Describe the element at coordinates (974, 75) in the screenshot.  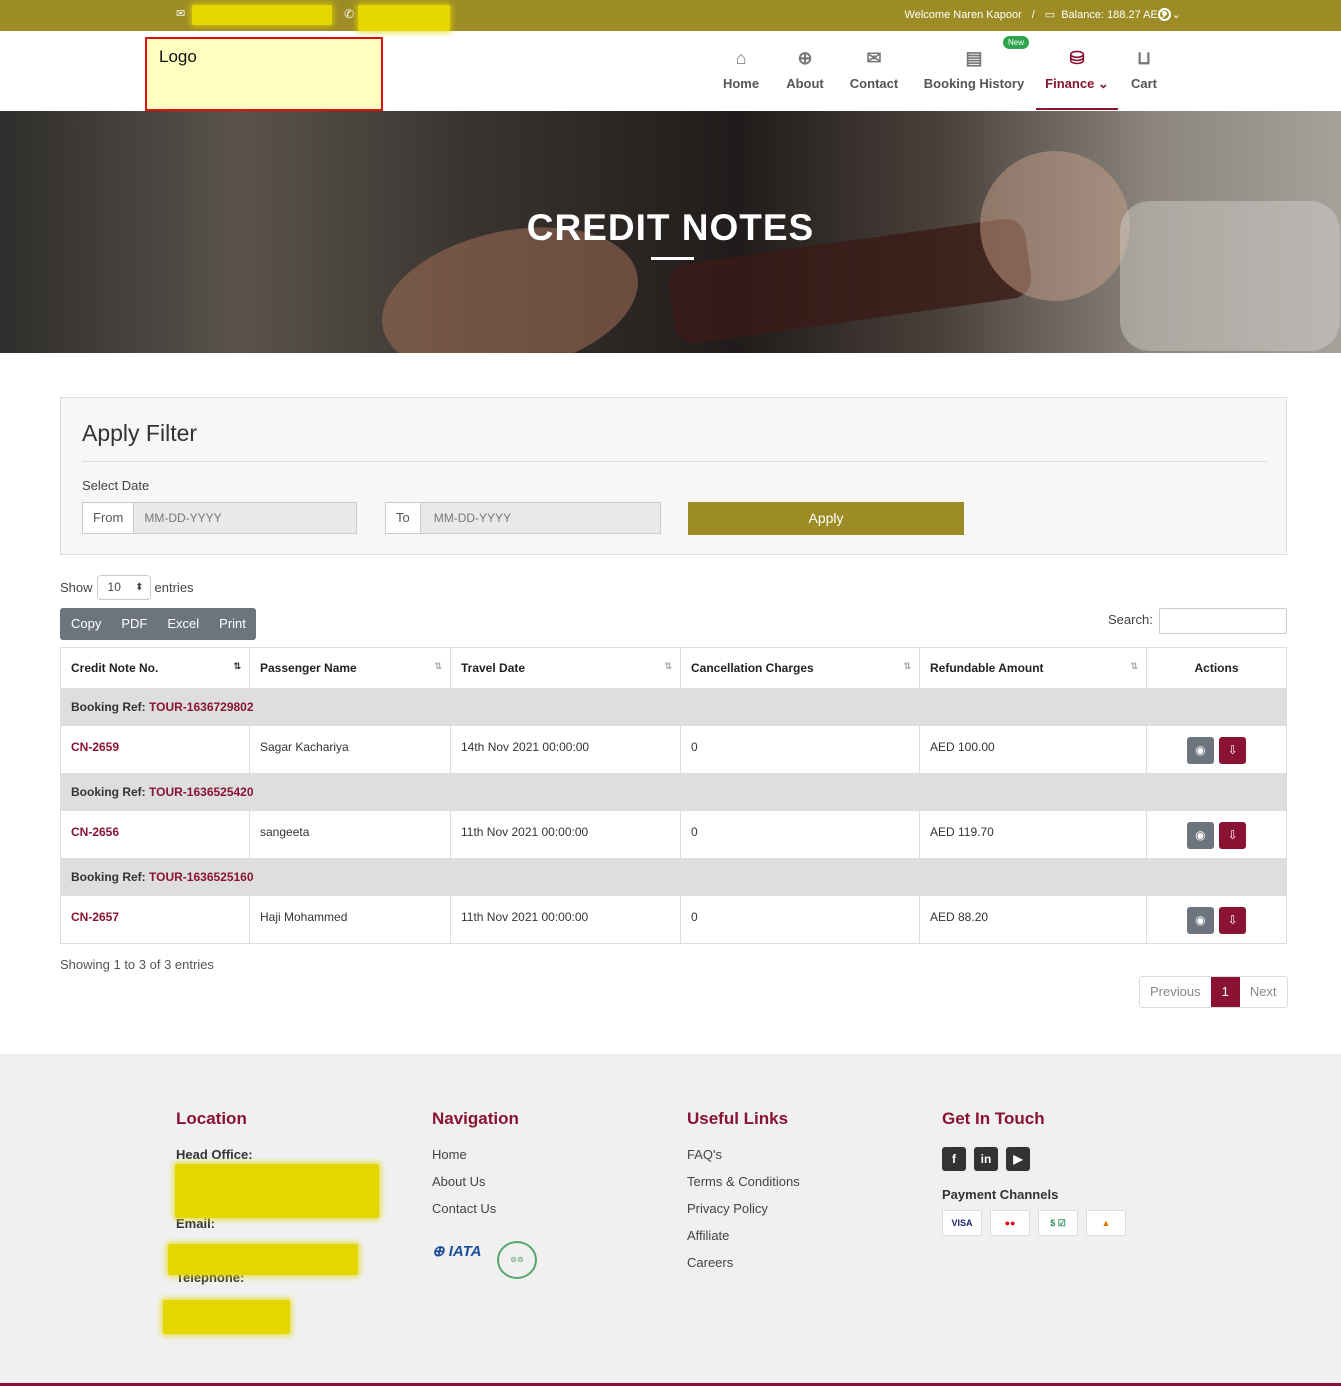
I see `nav-booking-history: ▤ Booking History` at that location.